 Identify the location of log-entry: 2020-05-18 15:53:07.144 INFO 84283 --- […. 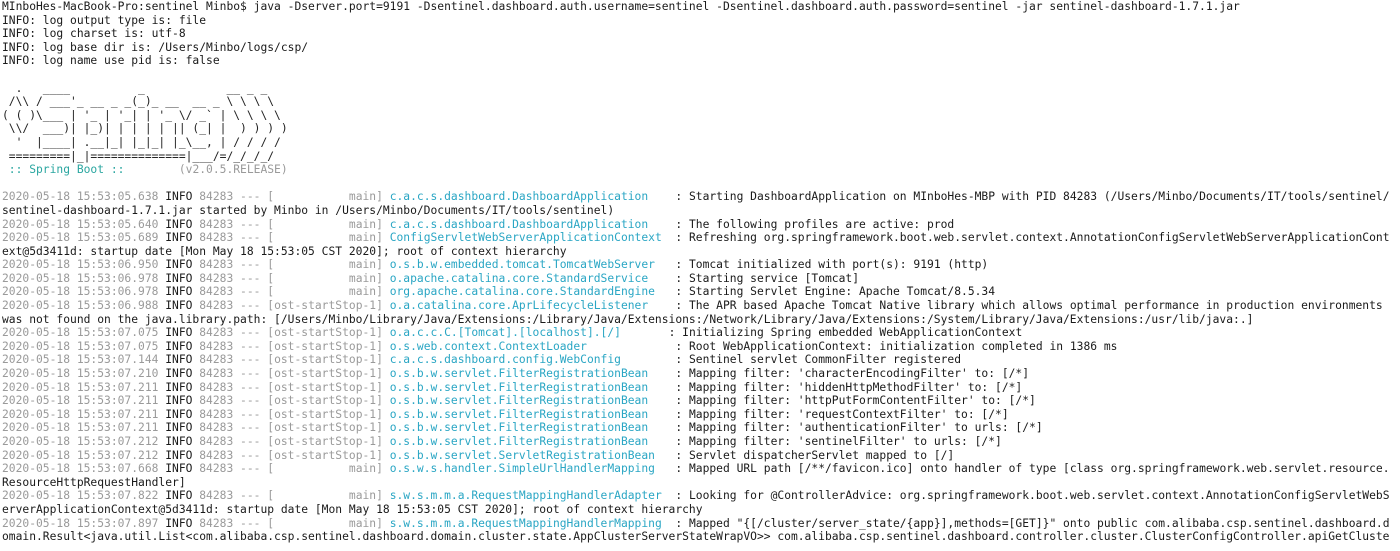
(701, 360).